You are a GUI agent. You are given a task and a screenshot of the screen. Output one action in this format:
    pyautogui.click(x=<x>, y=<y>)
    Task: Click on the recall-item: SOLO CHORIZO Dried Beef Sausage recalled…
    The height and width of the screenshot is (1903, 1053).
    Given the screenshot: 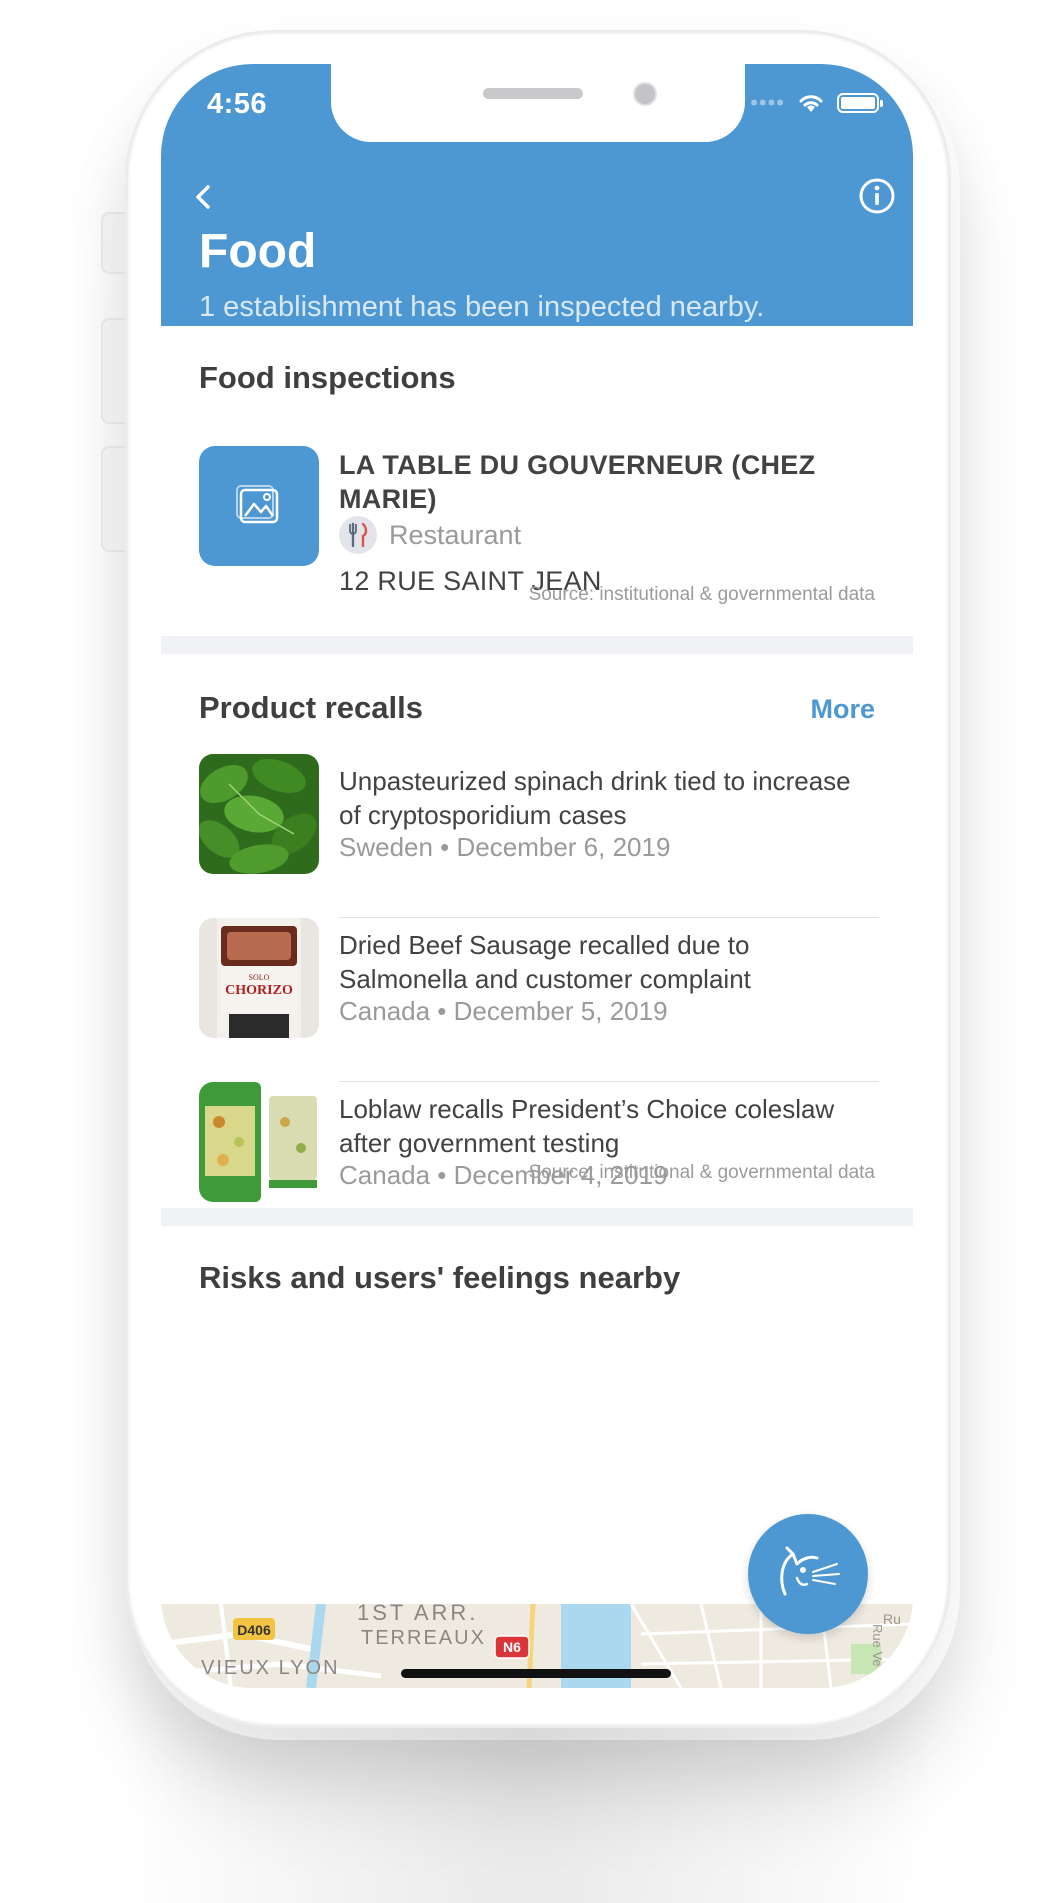 What is the action you would take?
    pyautogui.click(x=539, y=1000)
    